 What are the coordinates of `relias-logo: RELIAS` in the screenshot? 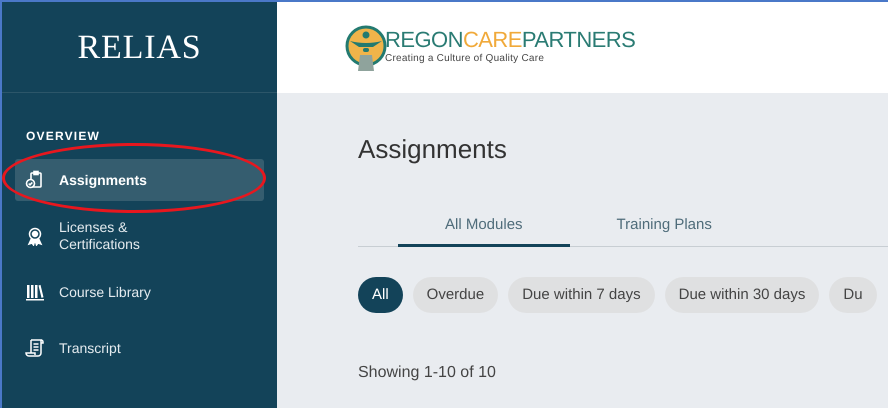 It's located at (139, 48).